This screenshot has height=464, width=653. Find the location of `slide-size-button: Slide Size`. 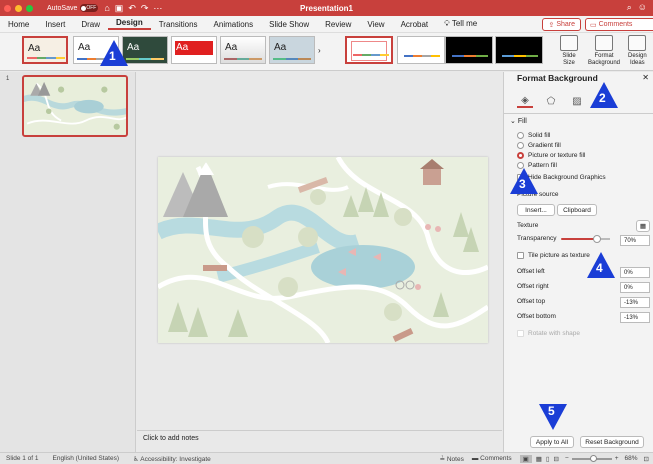

slide-size-button: Slide Size is located at coordinates (569, 51).